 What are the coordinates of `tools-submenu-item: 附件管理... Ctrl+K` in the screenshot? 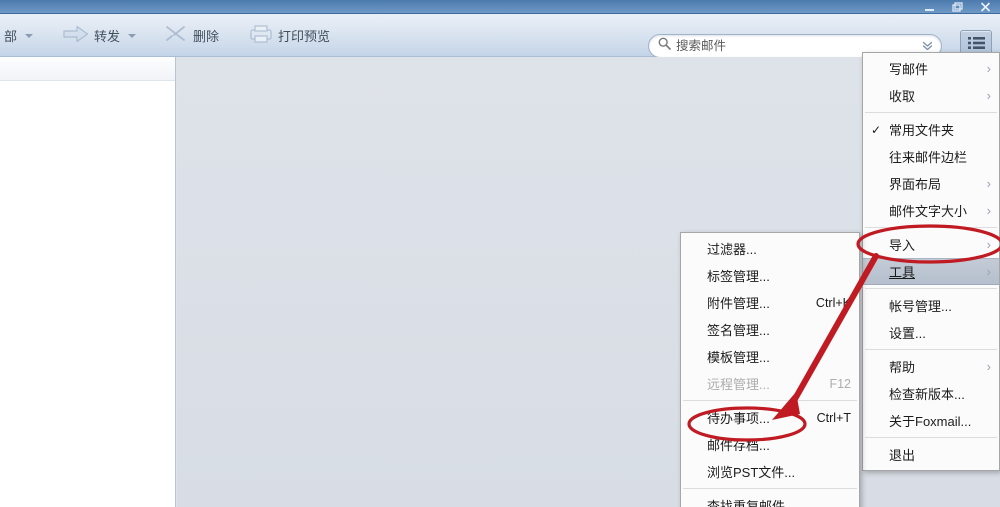 It's located at (770, 302).